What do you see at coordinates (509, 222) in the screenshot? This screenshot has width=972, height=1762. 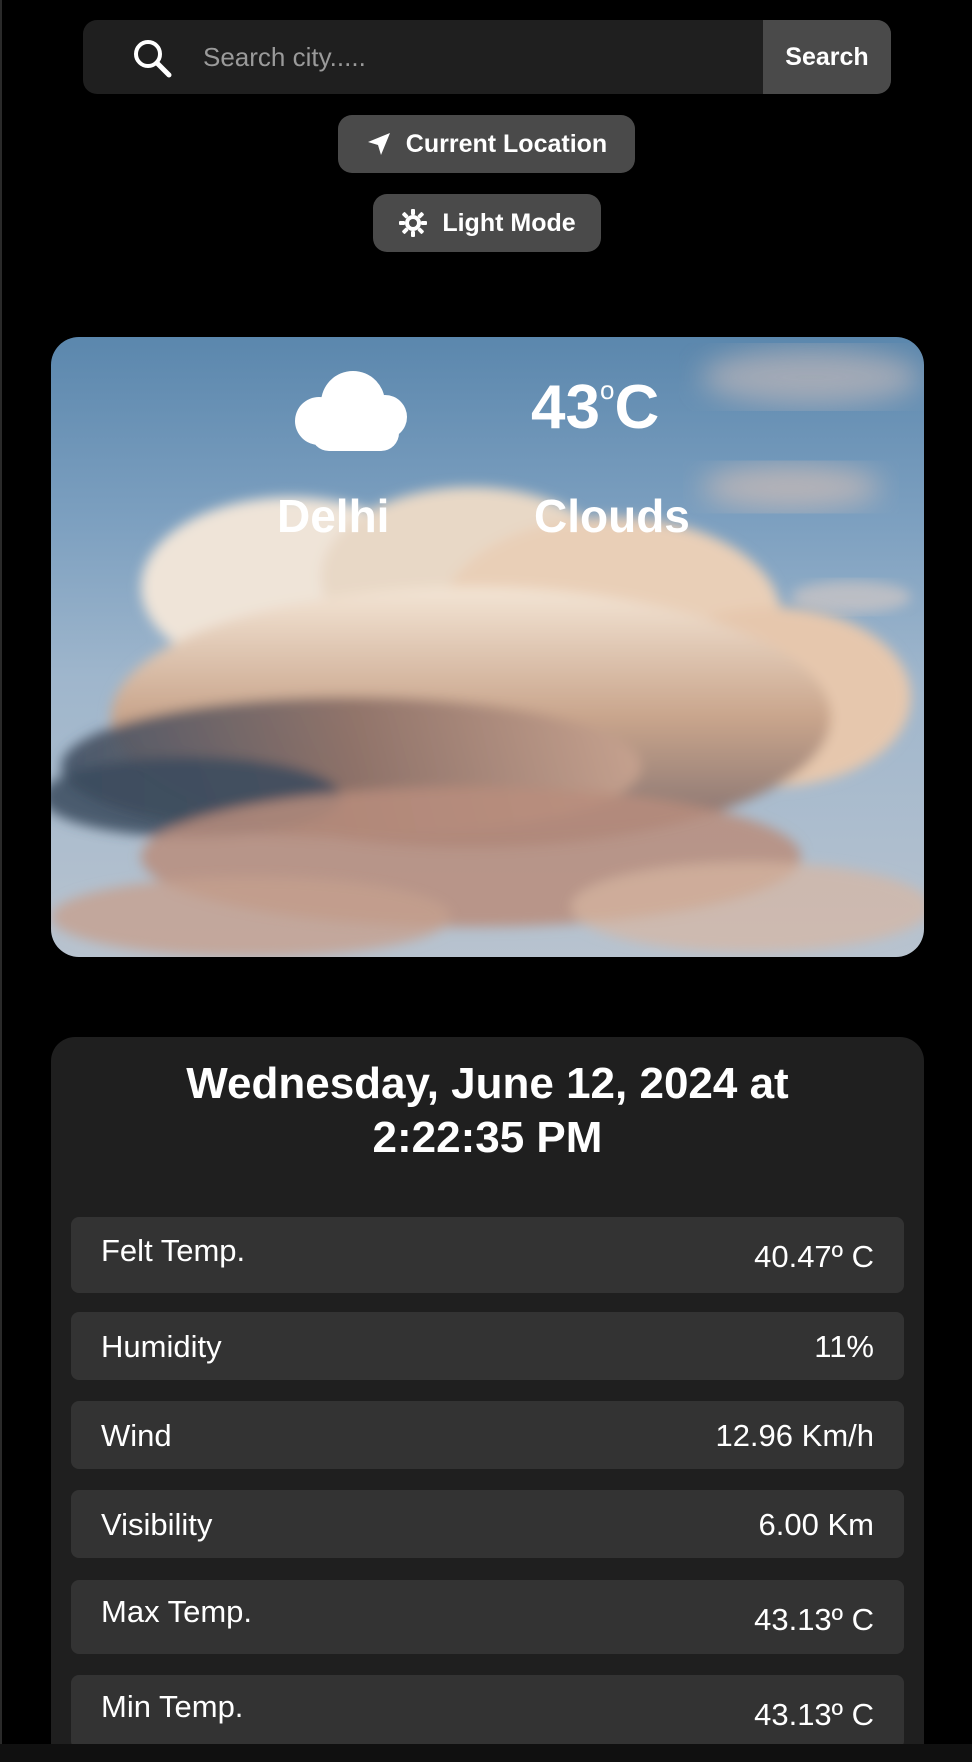 I see `light-mode-label: Light Mode` at bounding box center [509, 222].